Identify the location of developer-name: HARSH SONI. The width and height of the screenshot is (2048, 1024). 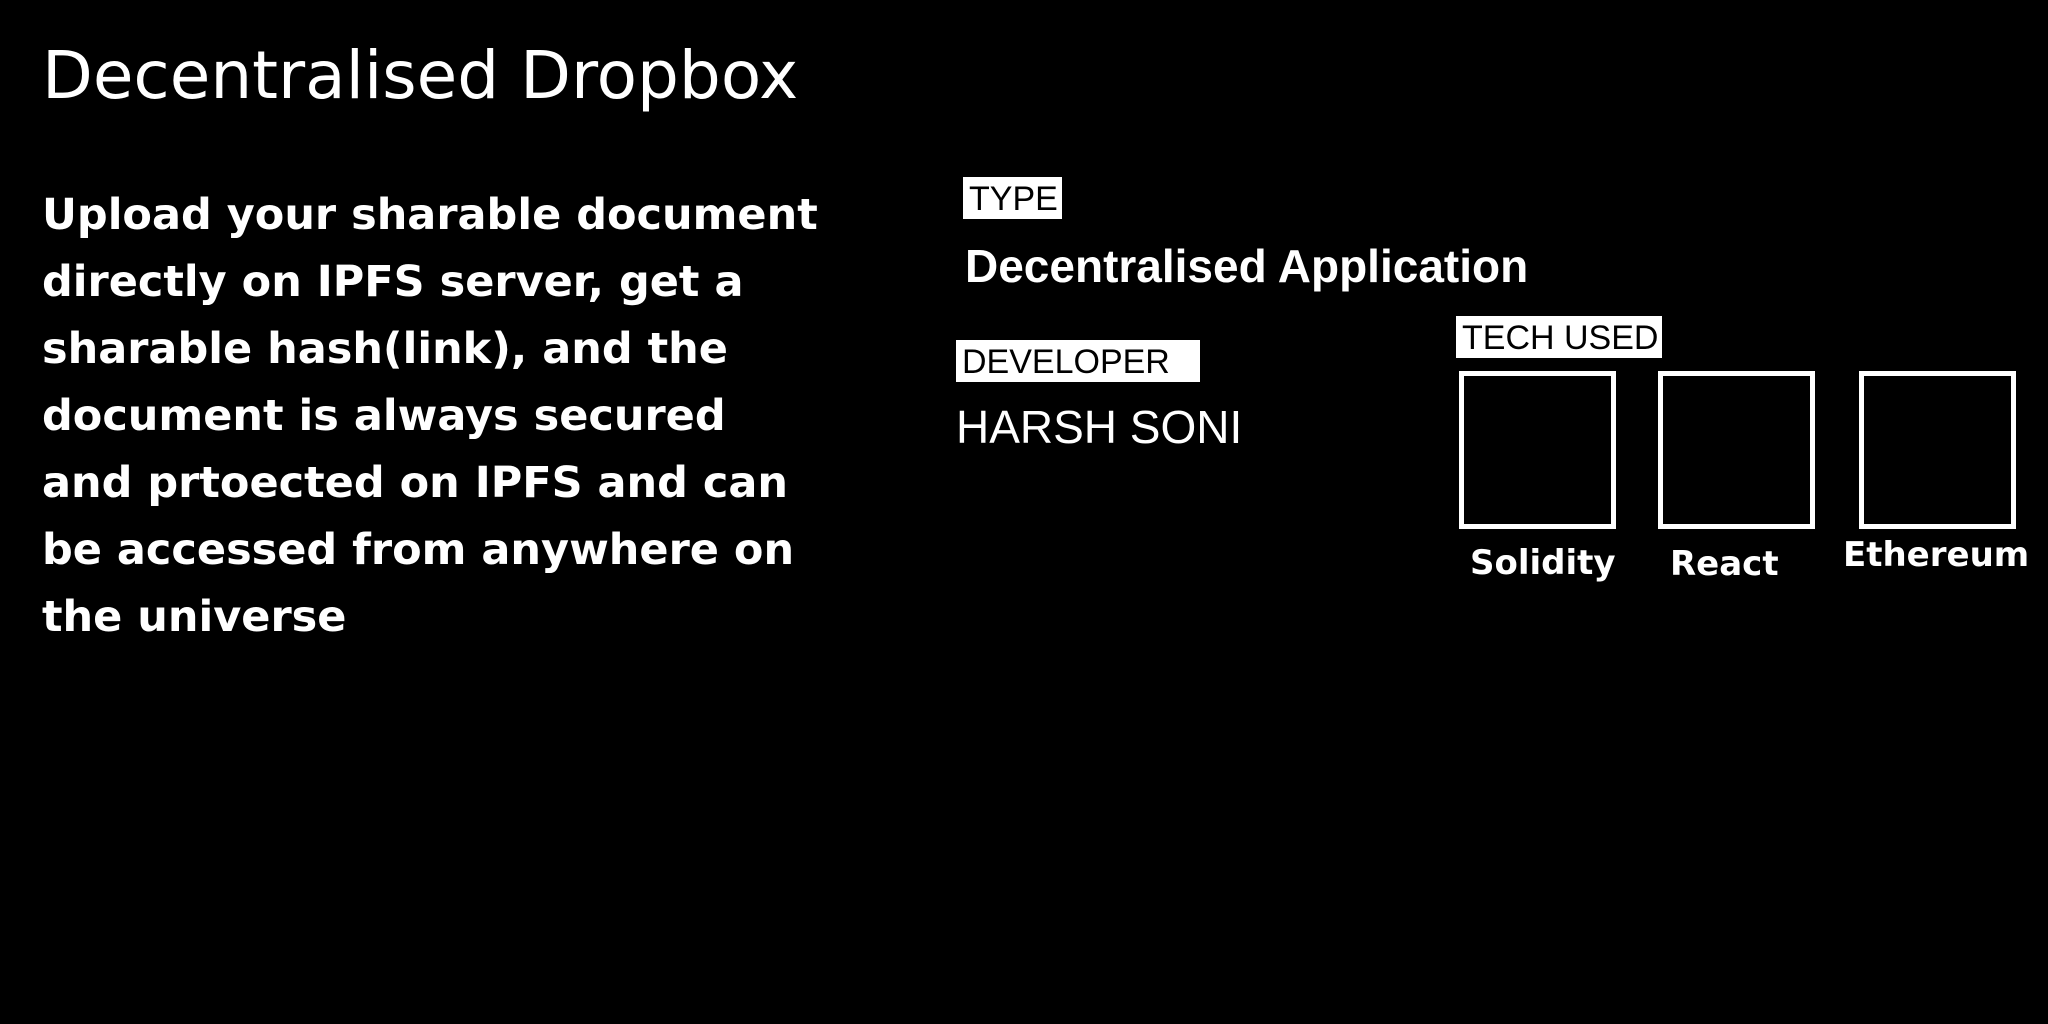
(1099, 427).